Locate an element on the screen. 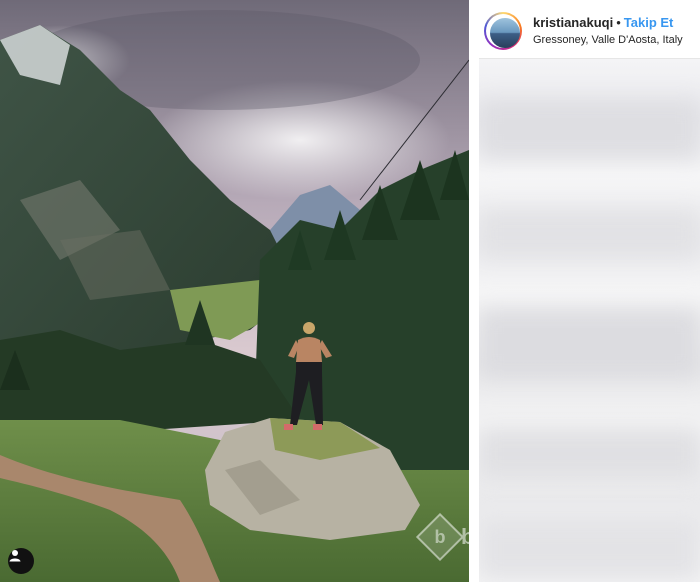 The width and height of the screenshot is (700, 582). location-link: Gressoney, Valle D'Aosta, Italy is located at coordinates (608, 40).